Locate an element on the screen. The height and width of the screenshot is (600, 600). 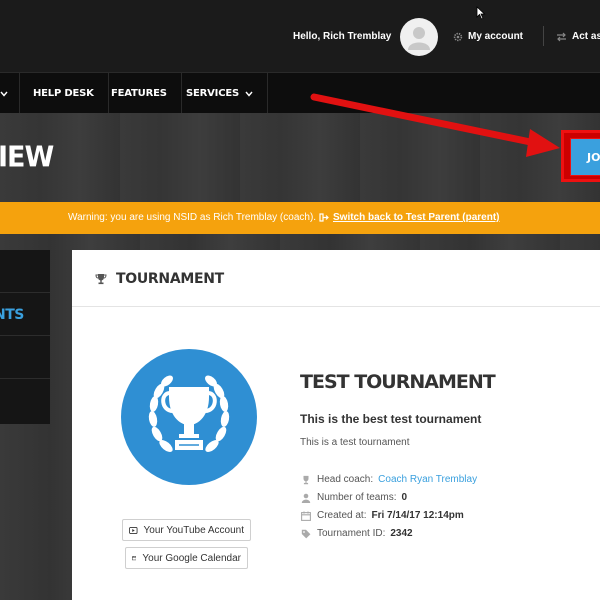
nav-item-help-desk: HELP DESK is located at coordinates (64, 93).